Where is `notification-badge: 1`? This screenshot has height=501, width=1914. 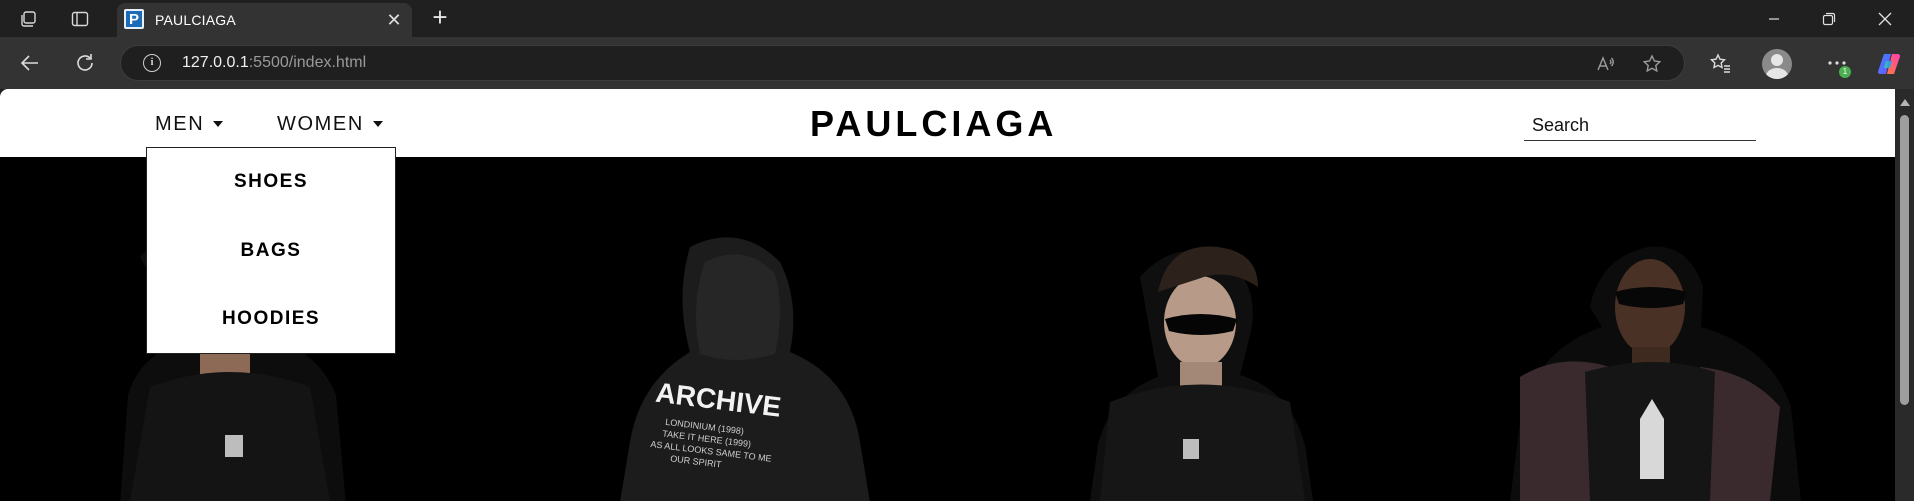 notification-badge: 1 is located at coordinates (1845, 72).